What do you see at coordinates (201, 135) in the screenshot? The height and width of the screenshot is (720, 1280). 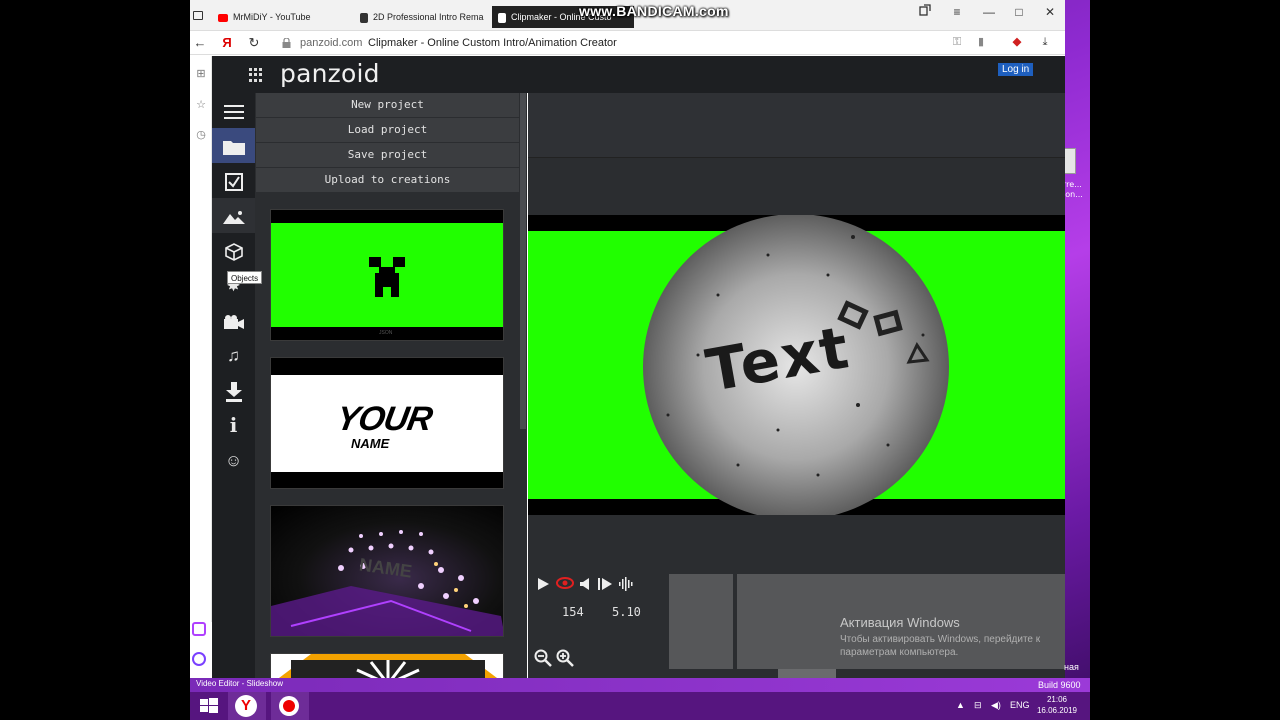 I see `clock-icon: ◷` at bounding box center [201, 135].